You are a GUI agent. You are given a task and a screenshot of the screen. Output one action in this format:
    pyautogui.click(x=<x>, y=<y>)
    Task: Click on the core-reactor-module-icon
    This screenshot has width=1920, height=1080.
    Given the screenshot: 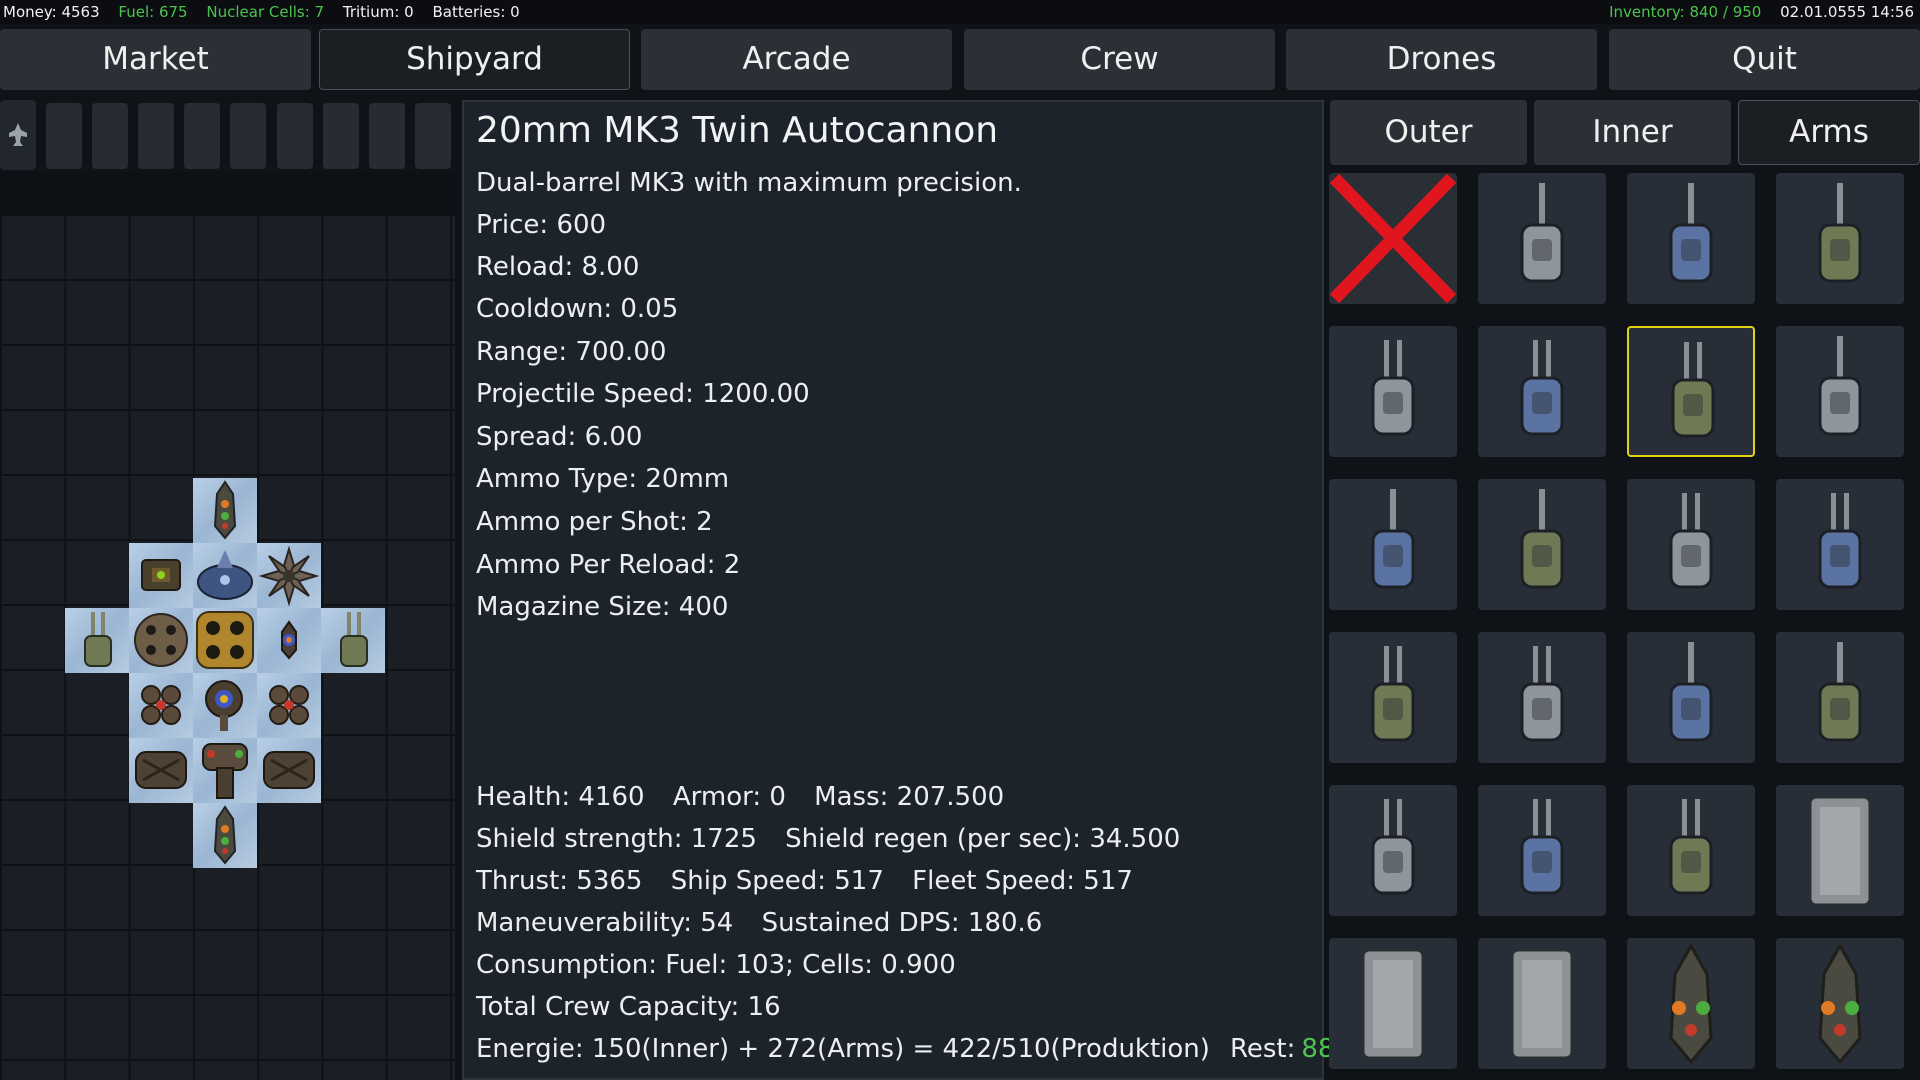 What is the action you would take?
    pyautogui.click(x=225, y=640)
    